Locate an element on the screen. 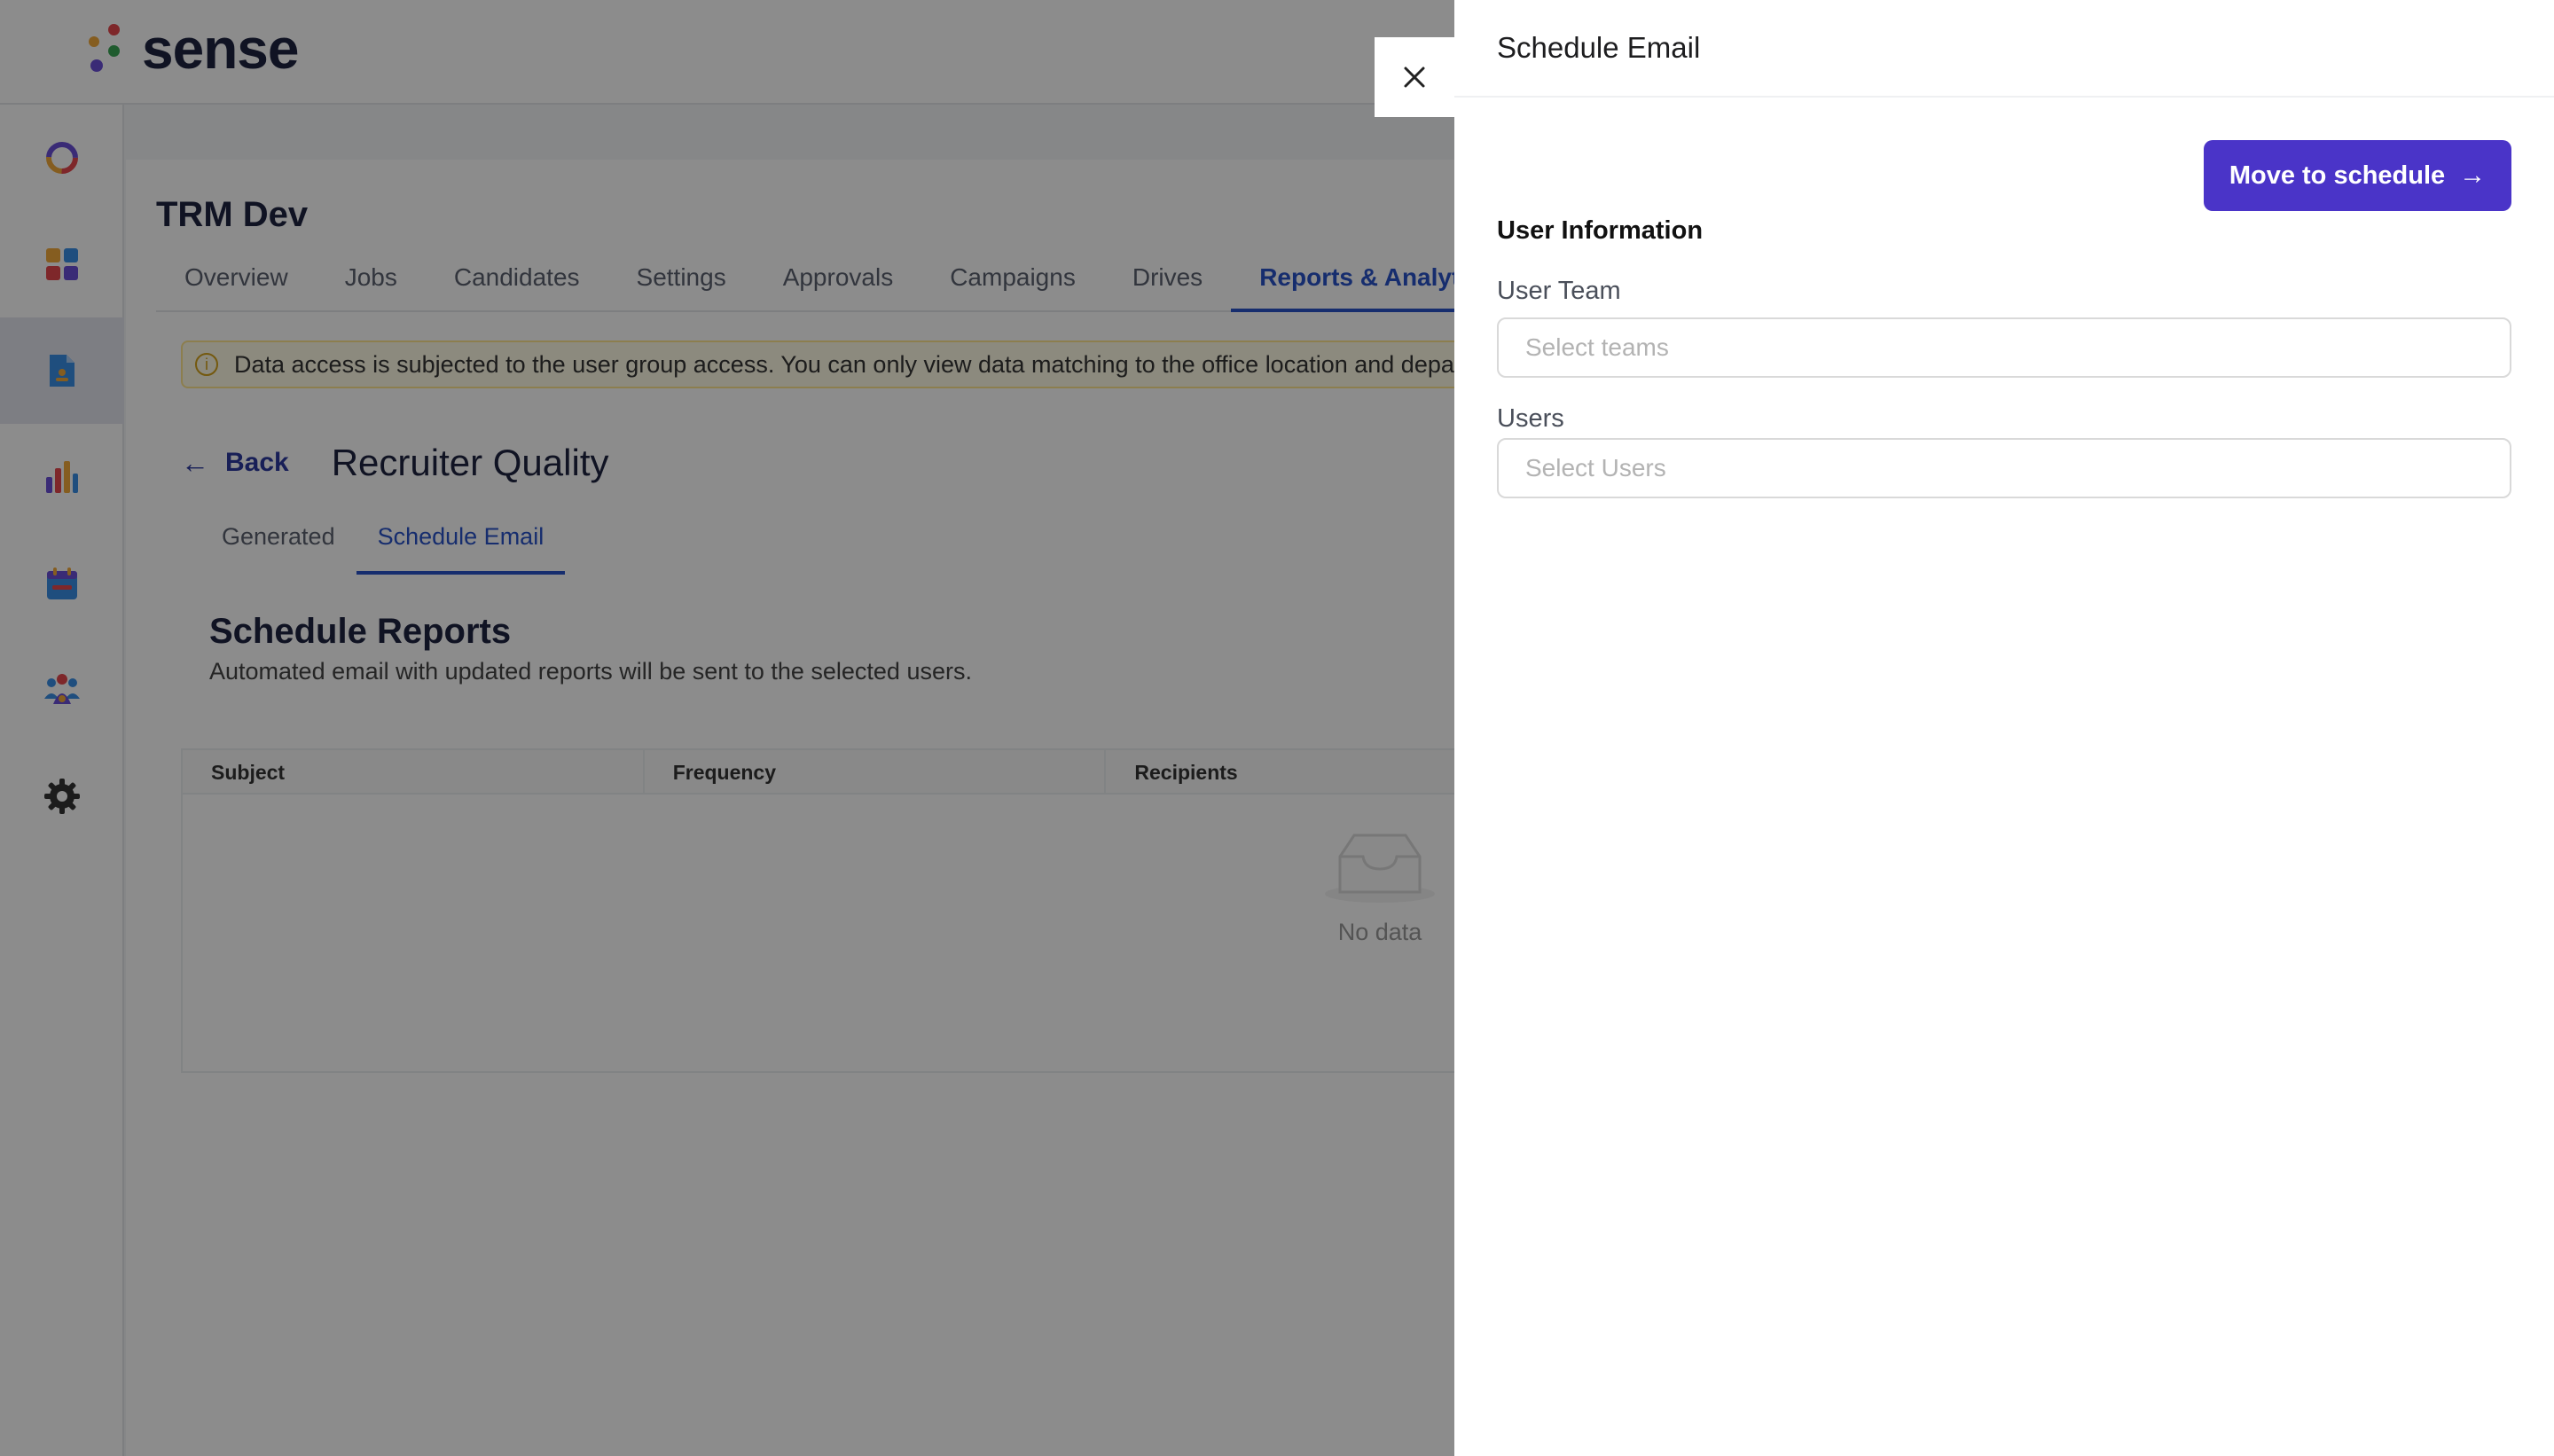  close-icon is located at coordinates (1414, 77).